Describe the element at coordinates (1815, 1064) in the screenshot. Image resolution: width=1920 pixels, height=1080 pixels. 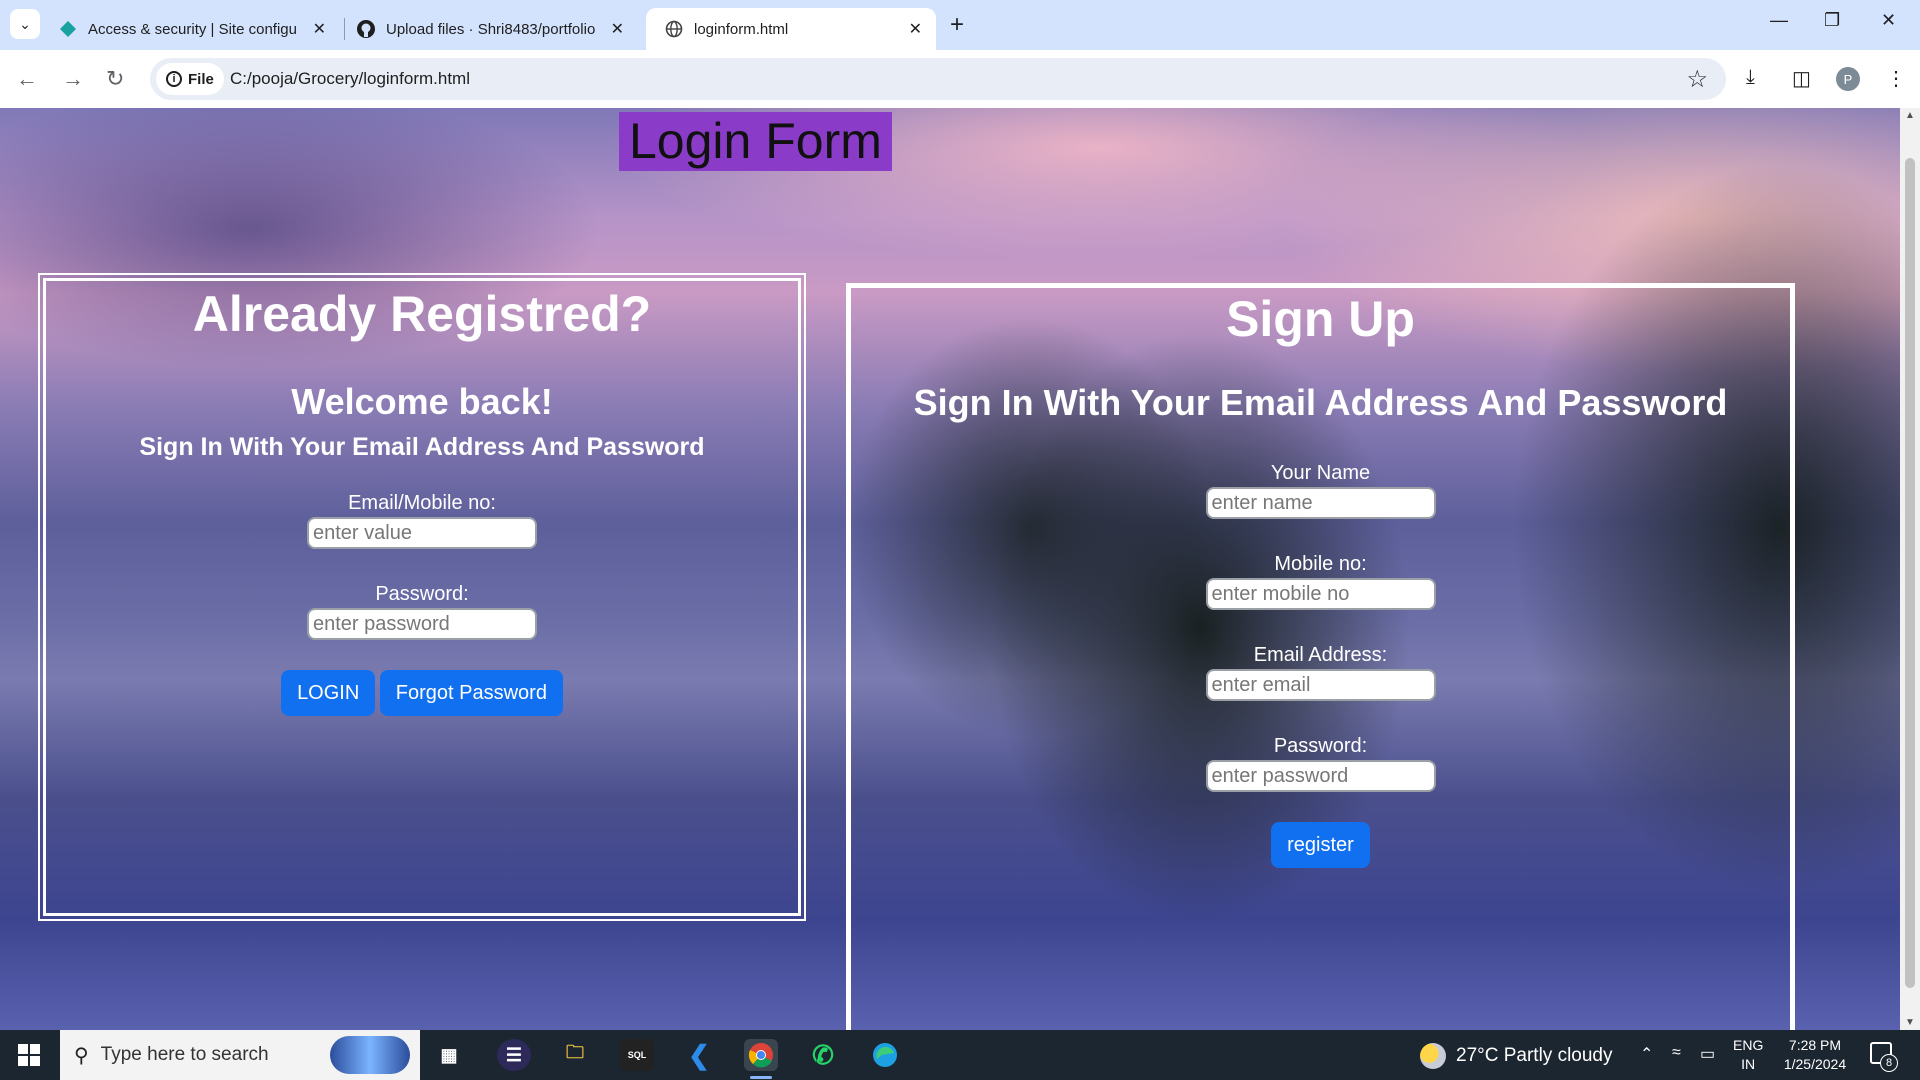
I see `clock-date: 1/25/2024` at that location.